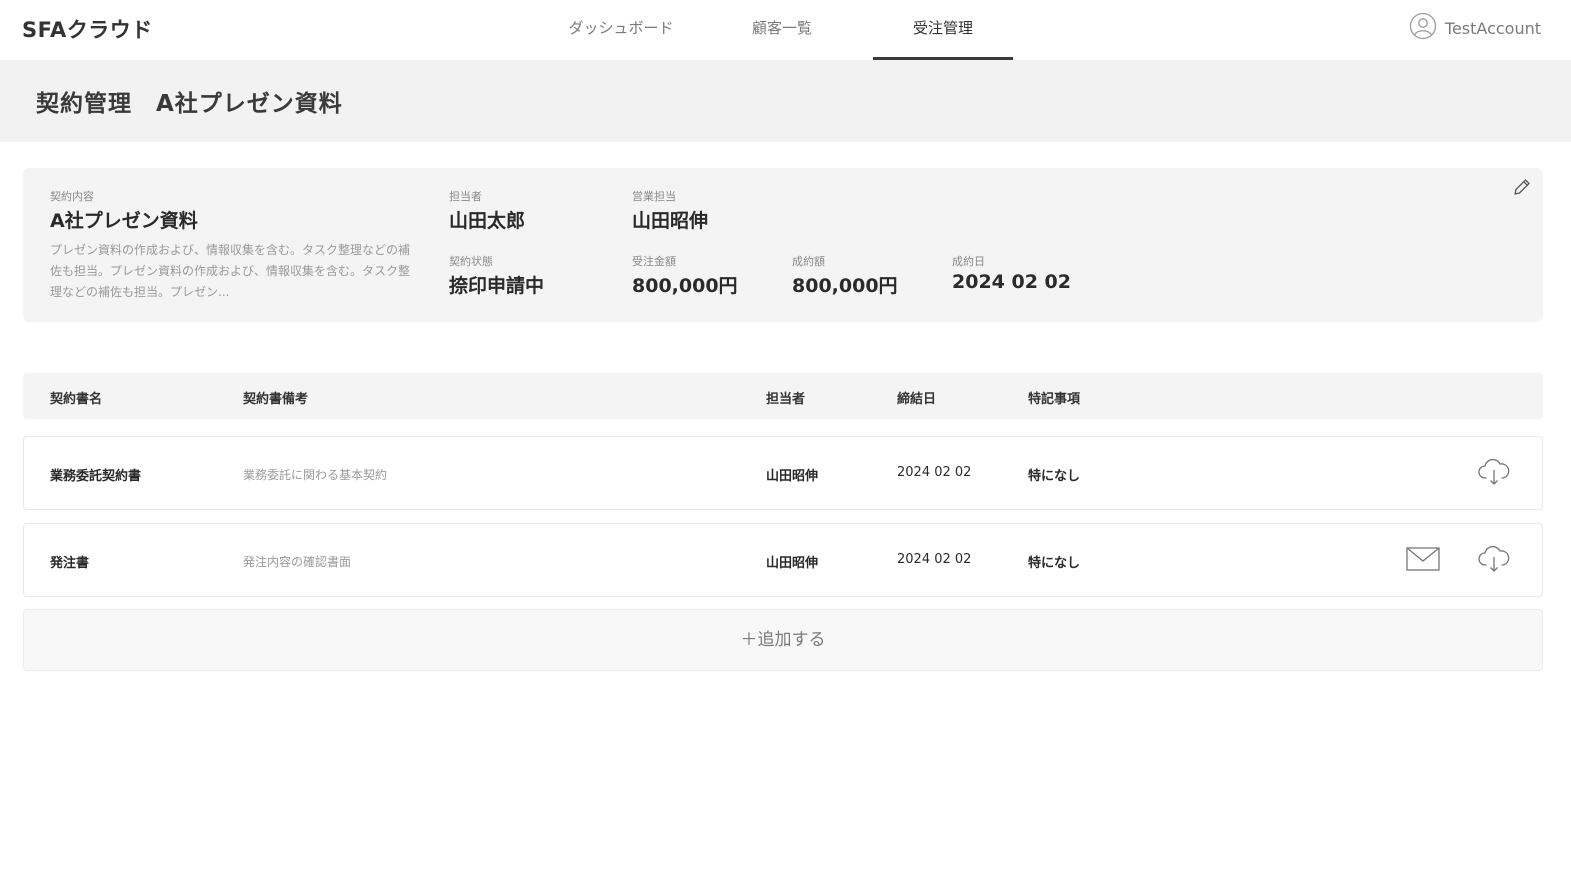  What do you see at coordinates (471, 261) in the screenshot?
I see `status-label: 契約状態` at bounding box center [471, 261].